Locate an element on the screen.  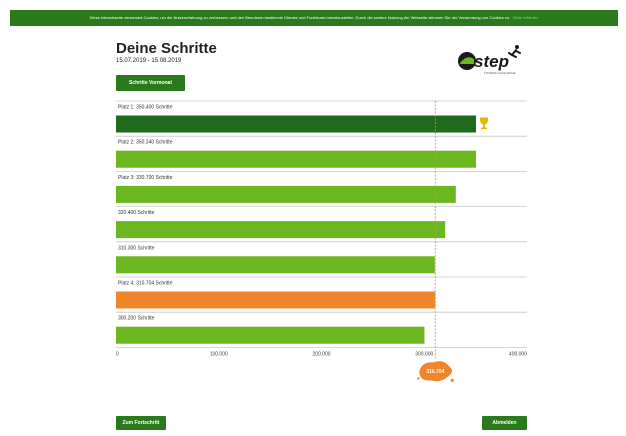
trophy-icon is located at coordinates (484, 123).